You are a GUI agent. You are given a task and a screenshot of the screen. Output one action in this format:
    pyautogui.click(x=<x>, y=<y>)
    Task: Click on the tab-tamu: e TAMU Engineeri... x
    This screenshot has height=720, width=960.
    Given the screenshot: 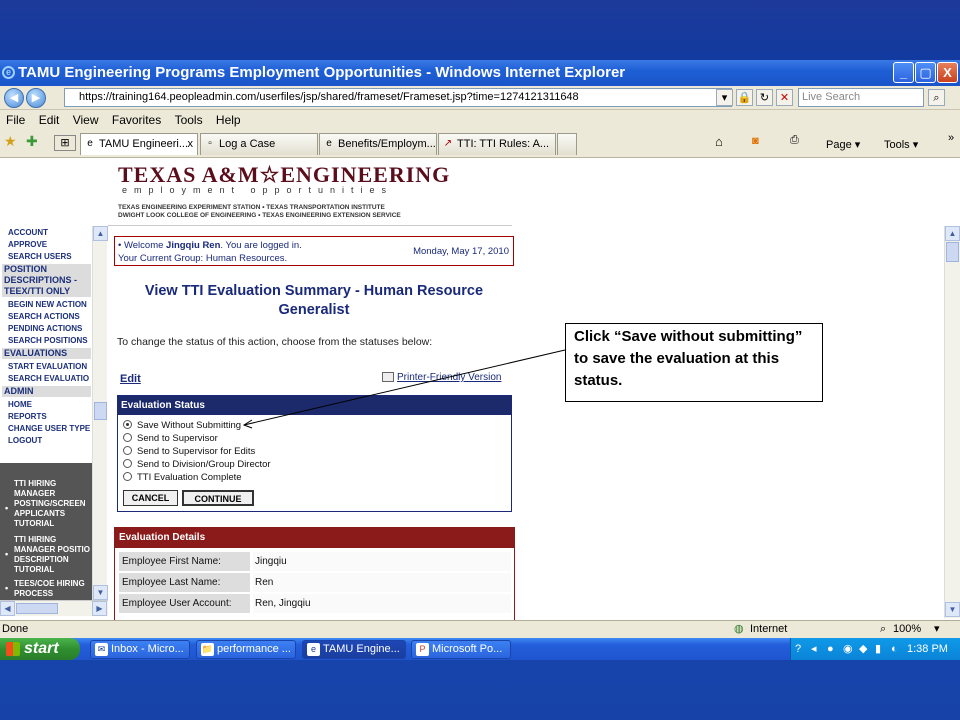 What is the action you would take?
    pyautogui.click(x=139, y=144)
    